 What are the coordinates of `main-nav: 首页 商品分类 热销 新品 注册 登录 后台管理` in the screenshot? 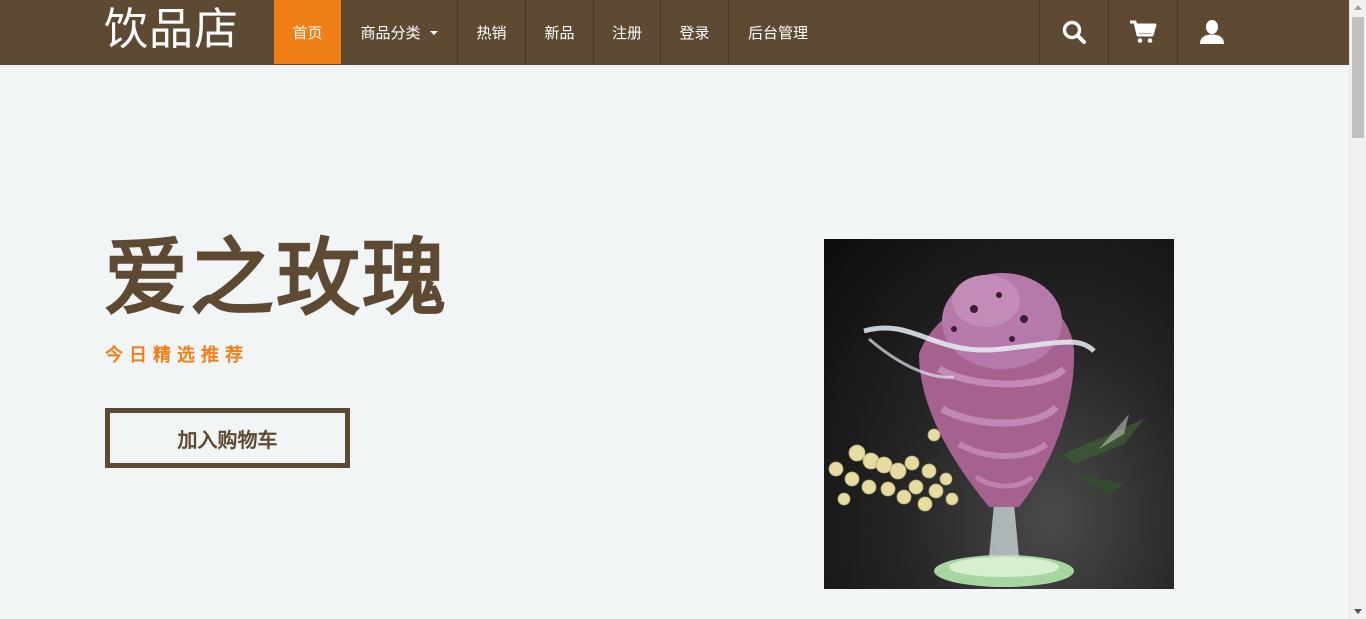 It's located at (550, 32).